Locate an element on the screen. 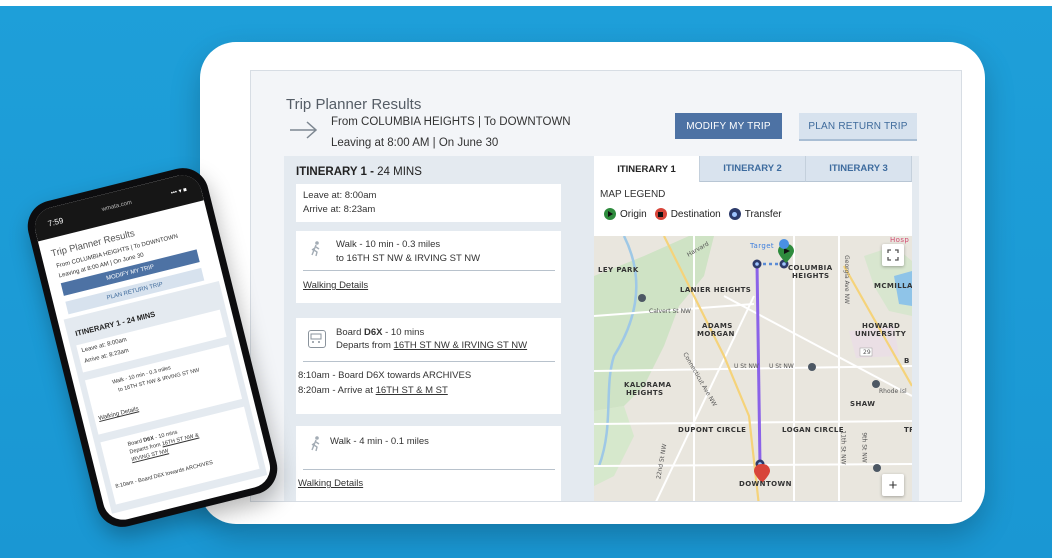 The width and height of the screenshot is (1052, 558). map-label-adams-morgan-2: MORGAN is located at coordinates (716, 334).